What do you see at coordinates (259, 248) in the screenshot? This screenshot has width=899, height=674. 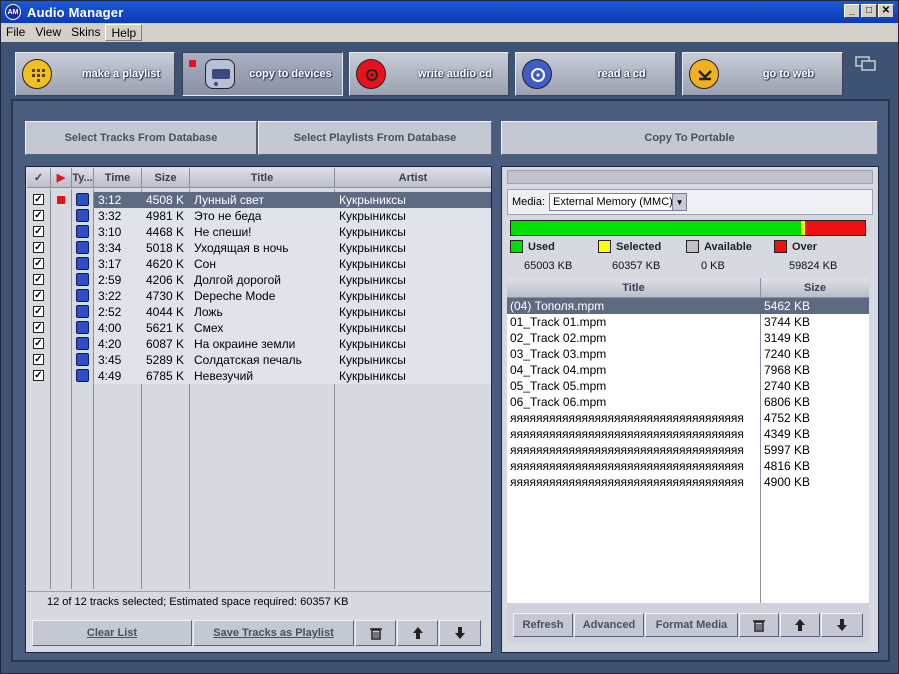 I see `track-row: ✓ 3:34 5018 K Уходящая в ночь Кукрыниксы` at bounding box center [259, 248].